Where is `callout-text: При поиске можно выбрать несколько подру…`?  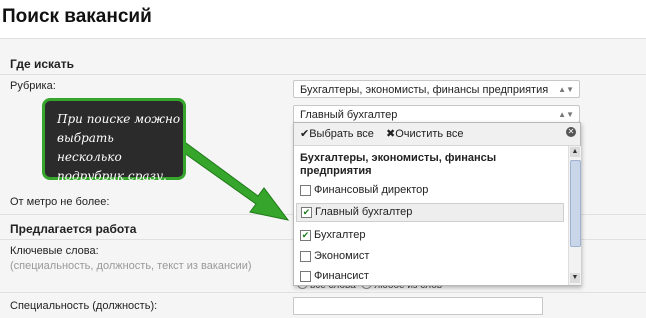 callout-text: При поиске можно выбрать несколько подру… is located at coordinates (119, 147).